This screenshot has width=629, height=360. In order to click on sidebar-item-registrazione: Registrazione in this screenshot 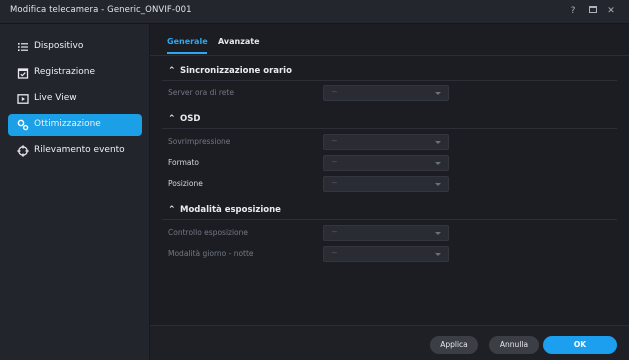, I will do `click(75, 73)`.